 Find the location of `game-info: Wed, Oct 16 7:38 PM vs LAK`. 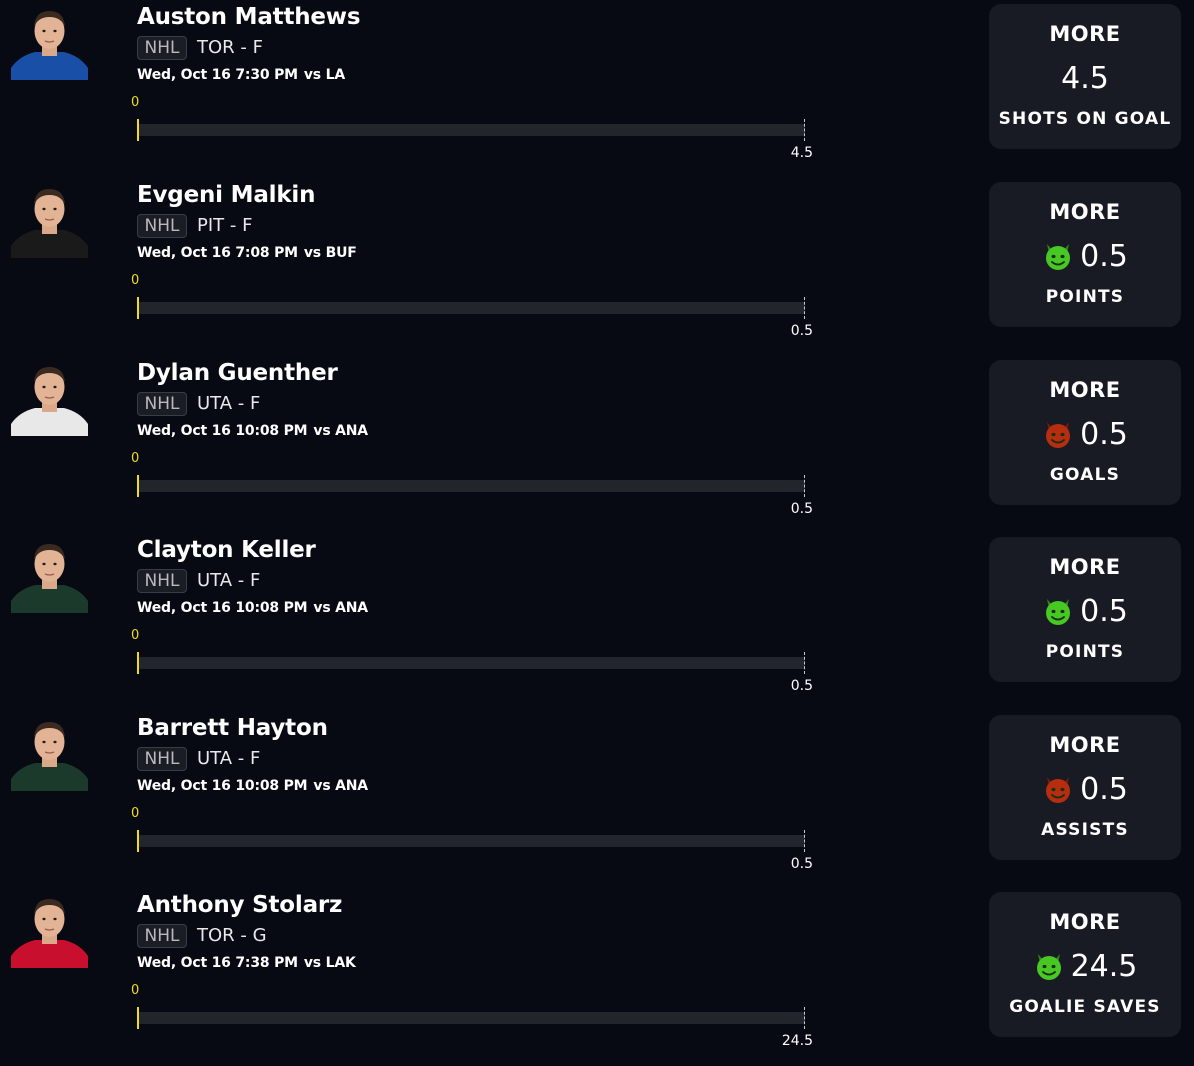

game-info: Wed, Oct 16 7:38 PM vs LAK is located at coordinates (246, 963).